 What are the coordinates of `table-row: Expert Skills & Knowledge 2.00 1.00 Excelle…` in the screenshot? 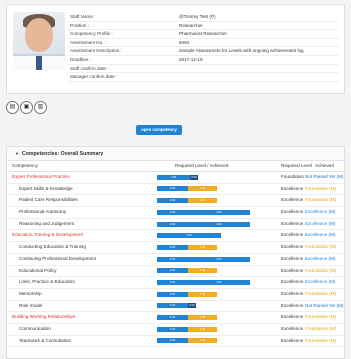 It's located at (175, 190).